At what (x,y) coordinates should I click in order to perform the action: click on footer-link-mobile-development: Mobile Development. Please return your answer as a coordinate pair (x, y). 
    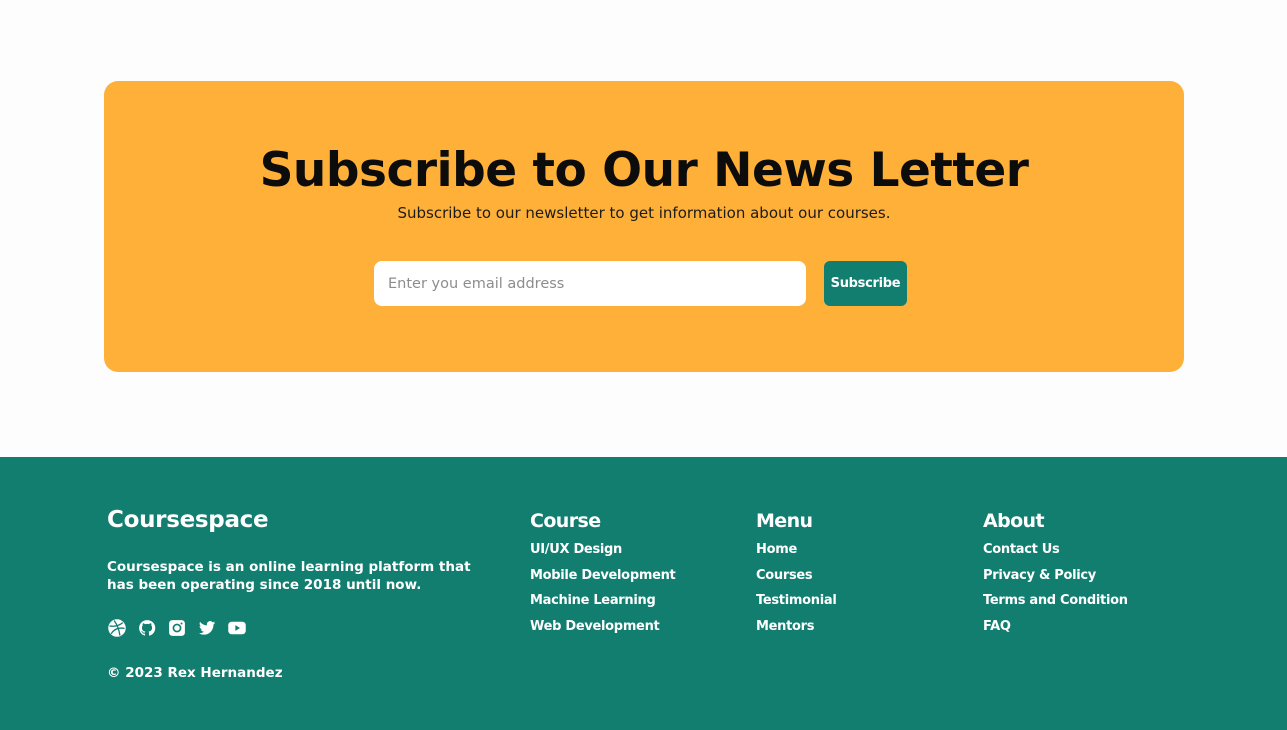
    Looking at the image, I should click on (603, 575).